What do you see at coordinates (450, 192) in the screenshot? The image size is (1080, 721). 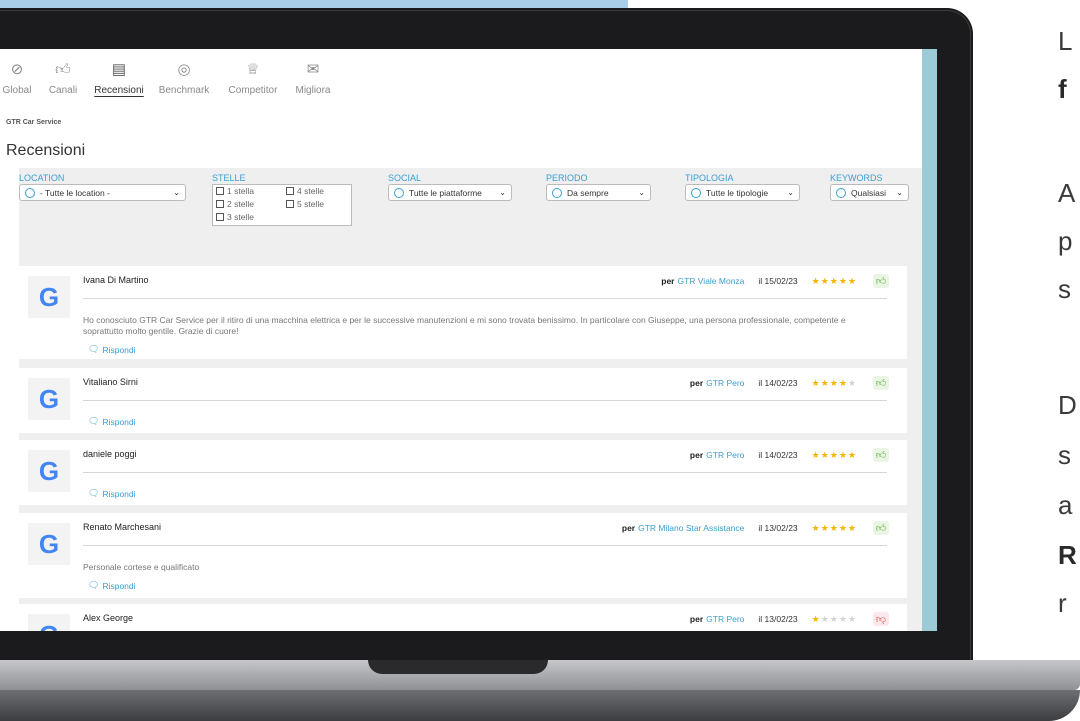 I see `social-select: Tutte le piattaforme ⌄` at bounding box center [450, 192].